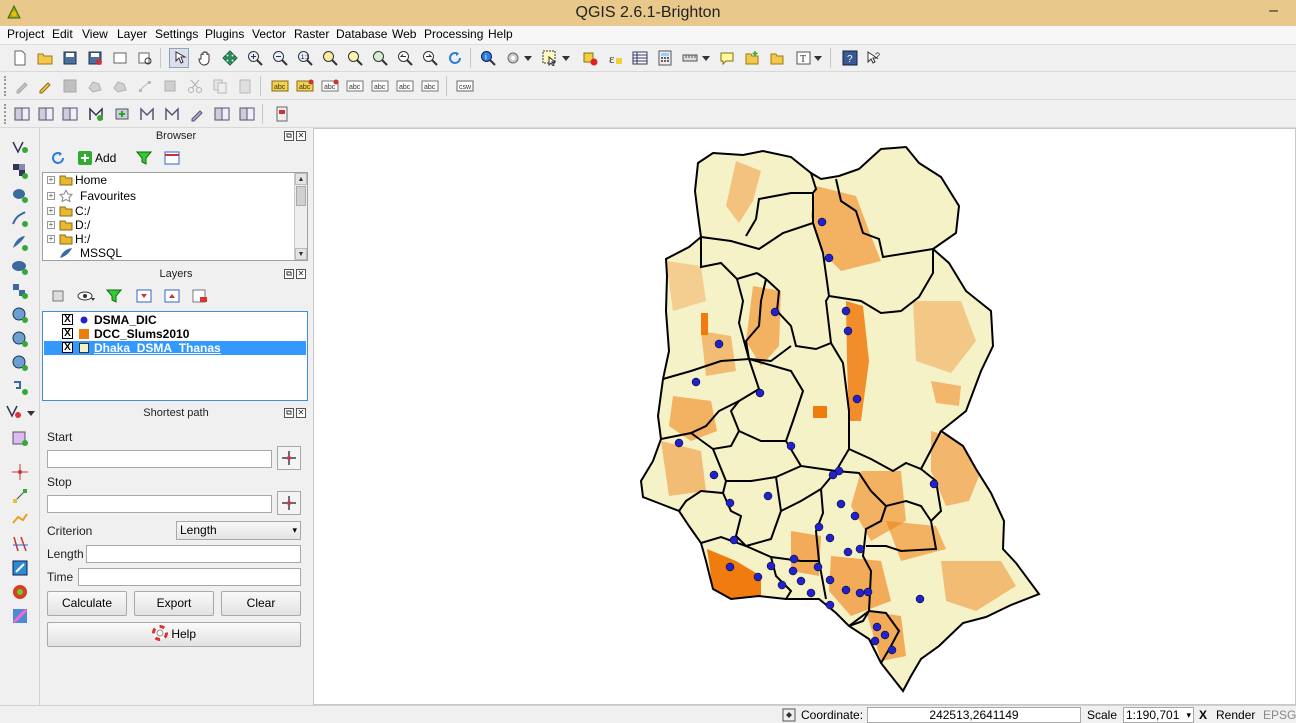 This screenshot has width=1296, height=723. What do you see at coordinates (430, 86) in the screenshot?
I see `change-label-icon: abc` at bounding box center [430, 86].